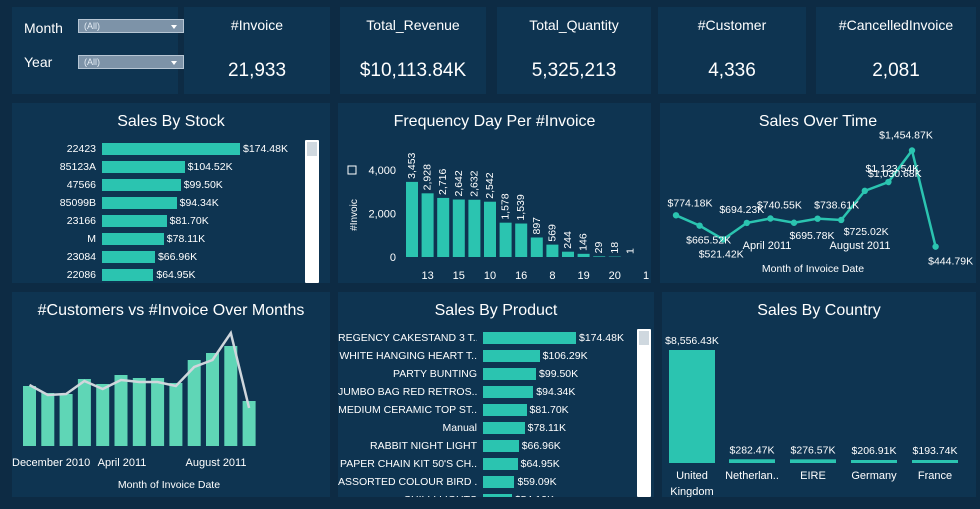  Describe the element at coordinates (474, 183) in the screenshot. I see `freq-bar-value-label: 2,632` at that location.